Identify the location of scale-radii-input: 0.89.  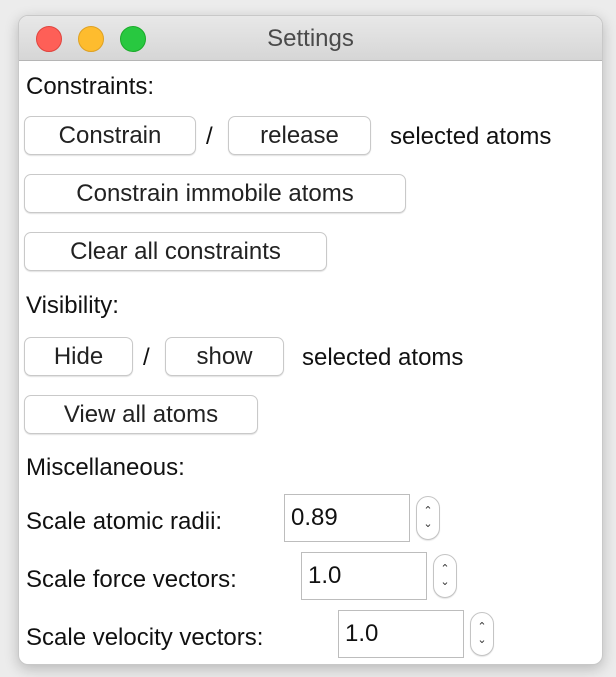
(347, 518).